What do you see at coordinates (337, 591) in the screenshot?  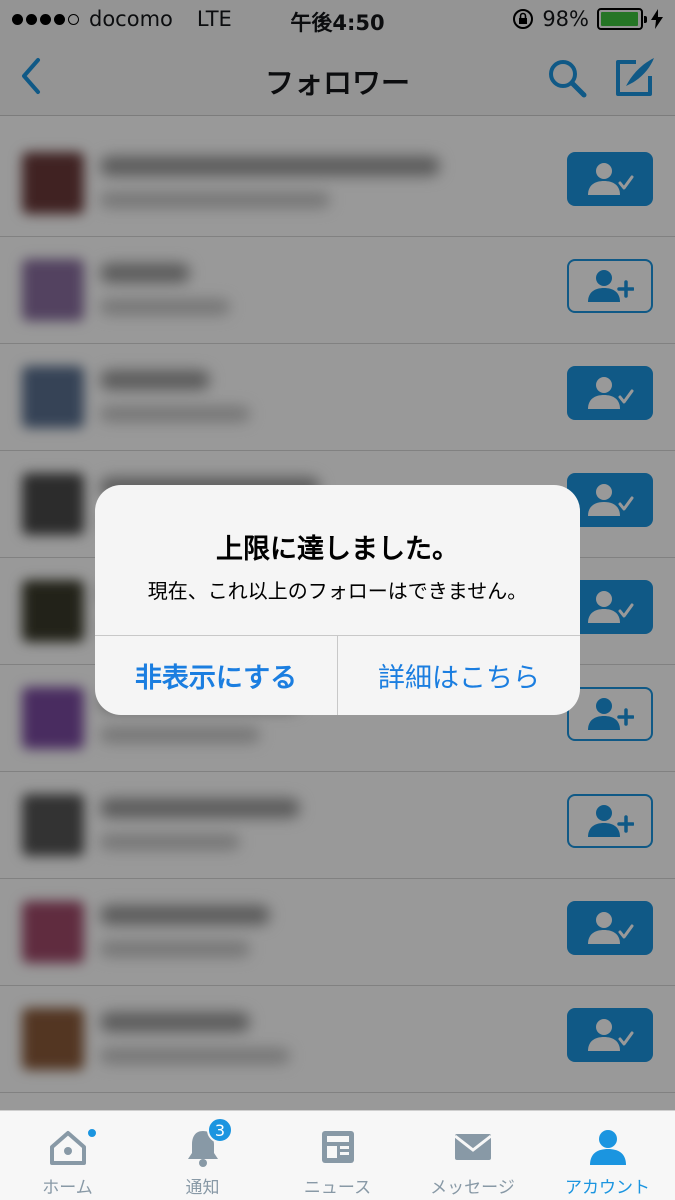 I see `alert-message: 現在、これ以上のフォローはできません。` at bounding box center [337, 591].